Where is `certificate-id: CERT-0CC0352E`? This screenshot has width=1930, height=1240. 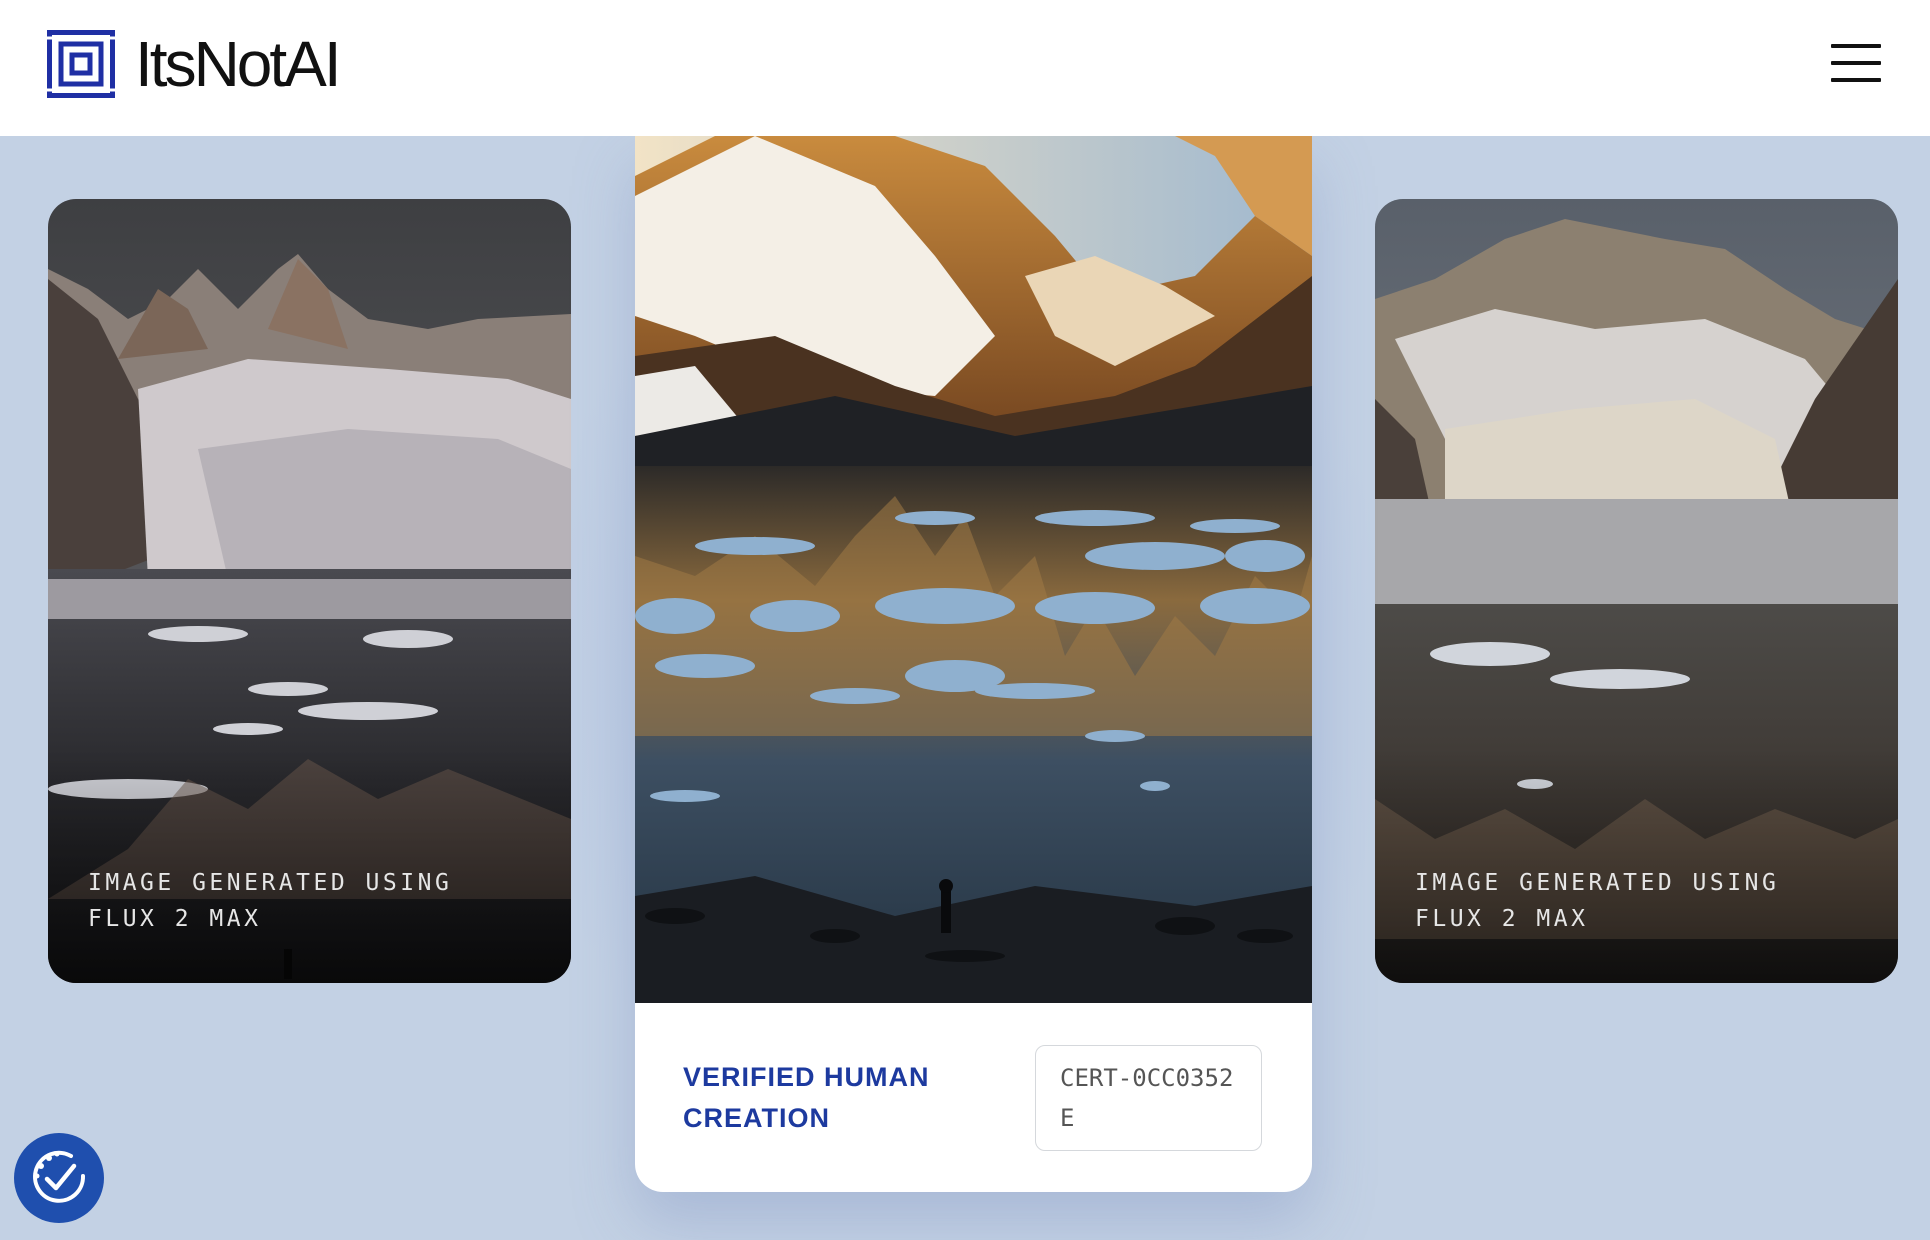 certificate-id: CERT-0CC0352E is located at coordinates (1148, 1098).